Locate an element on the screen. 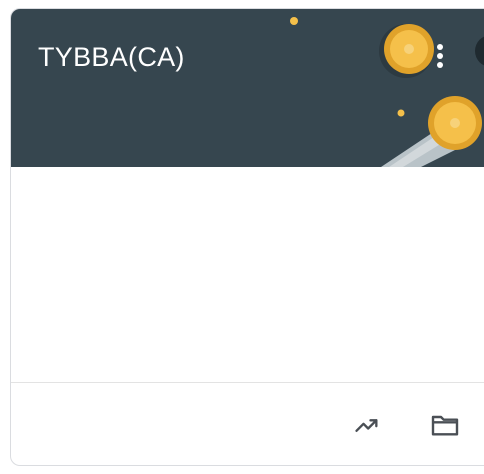 This screenshot has height=474, width=484. open-class-folder-button is located at coordinates (445, 425).